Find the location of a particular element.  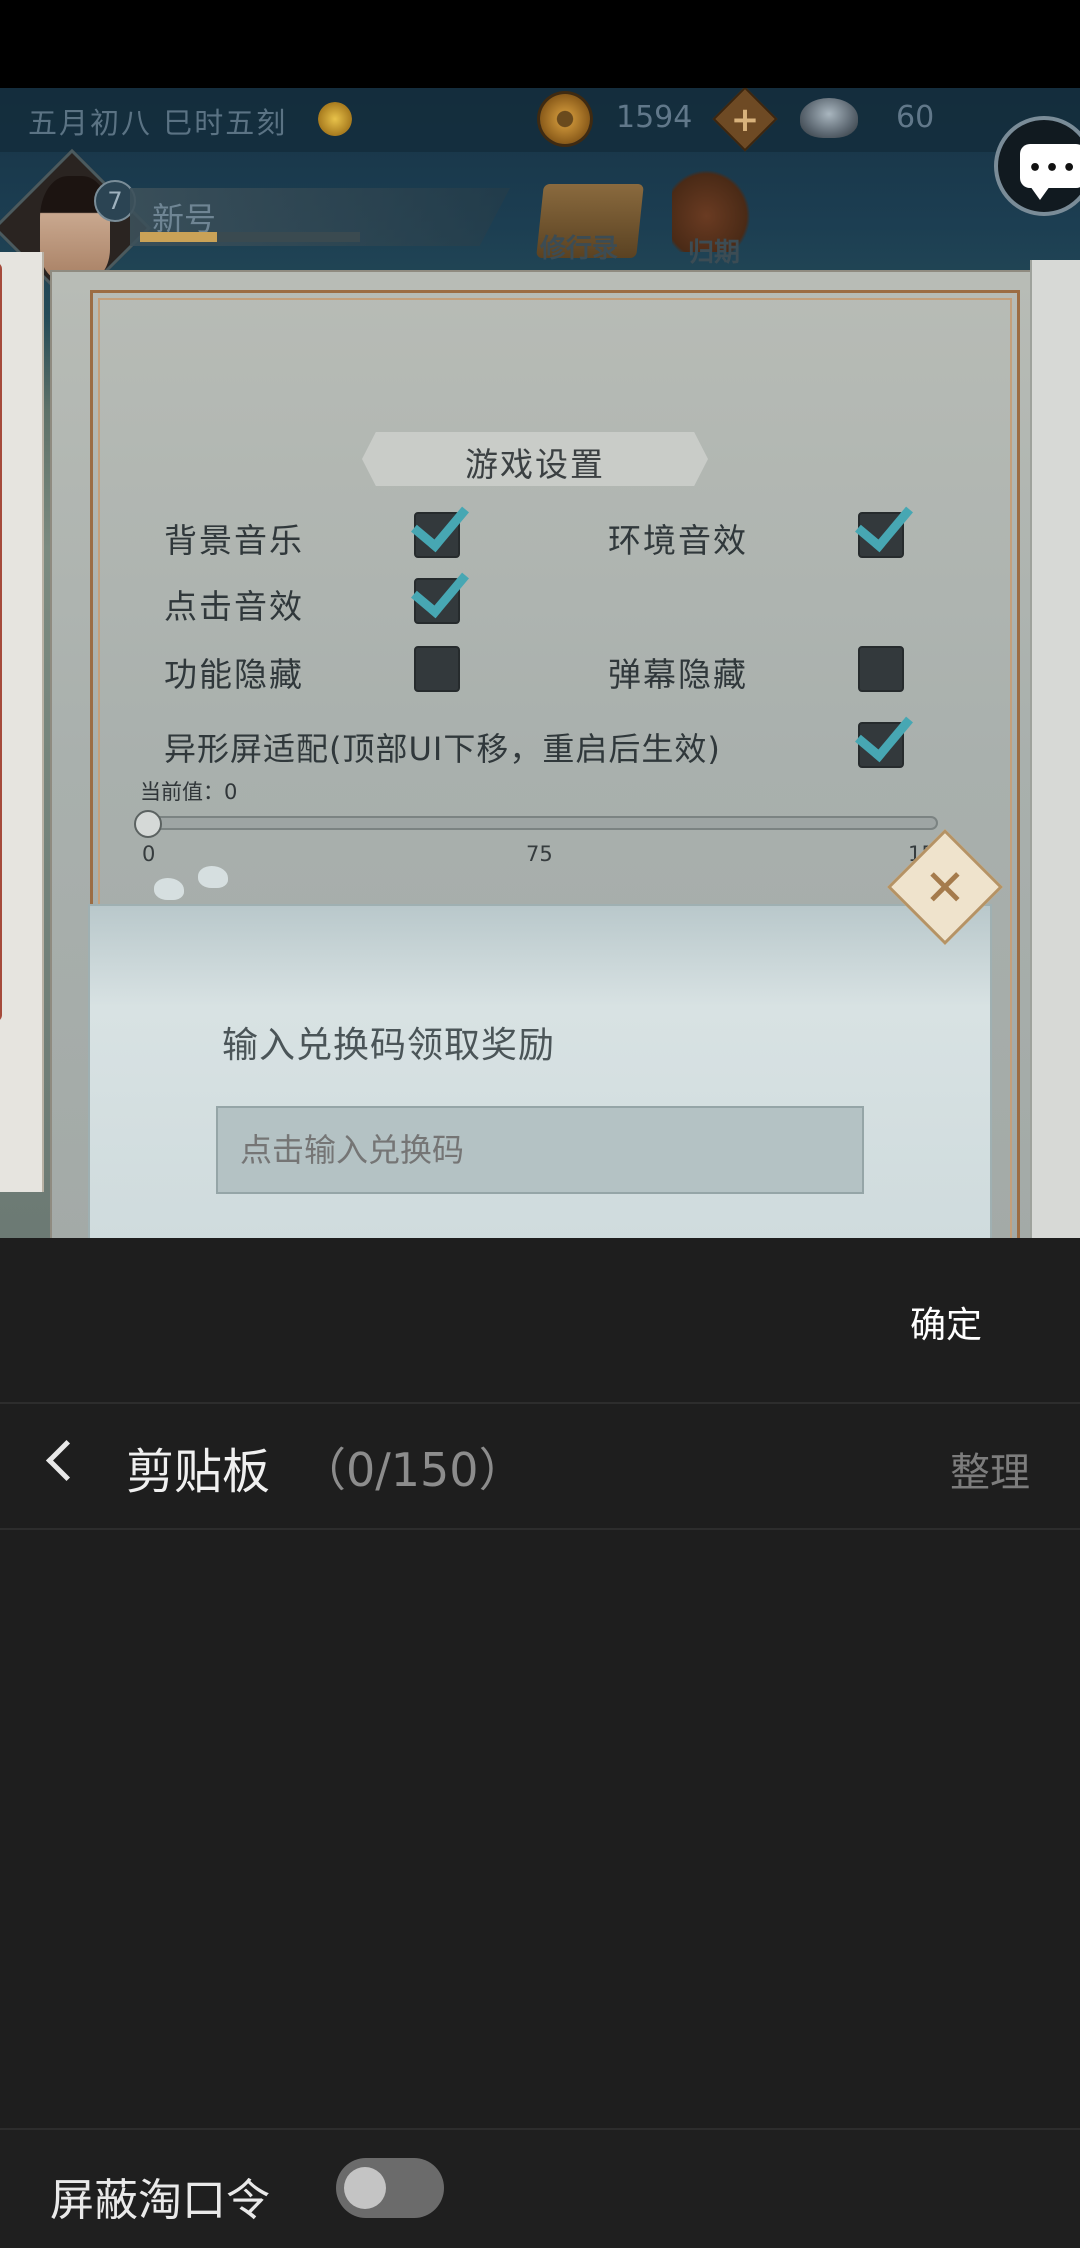

bgm-label: 背景音乐 is located at coordinates (234, 540).